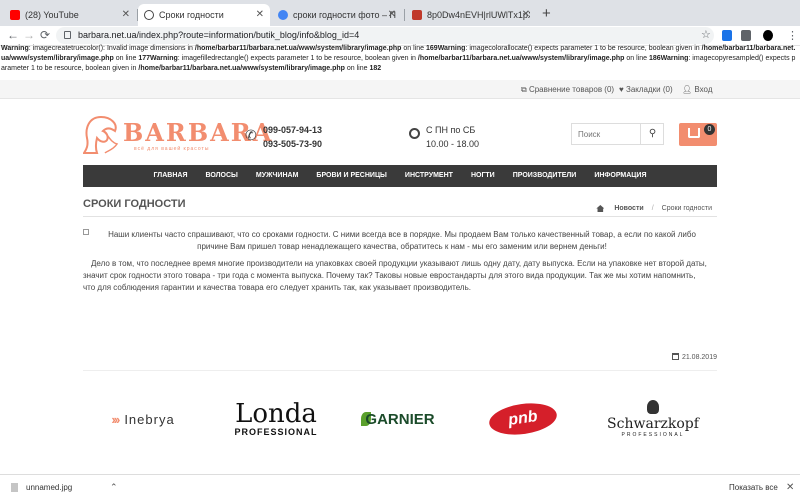 The image size is (800, 500). What do you see at coordinates (768, 35) in the screenshot?
I see `profile-avatar` at bounding box center [768, 35].